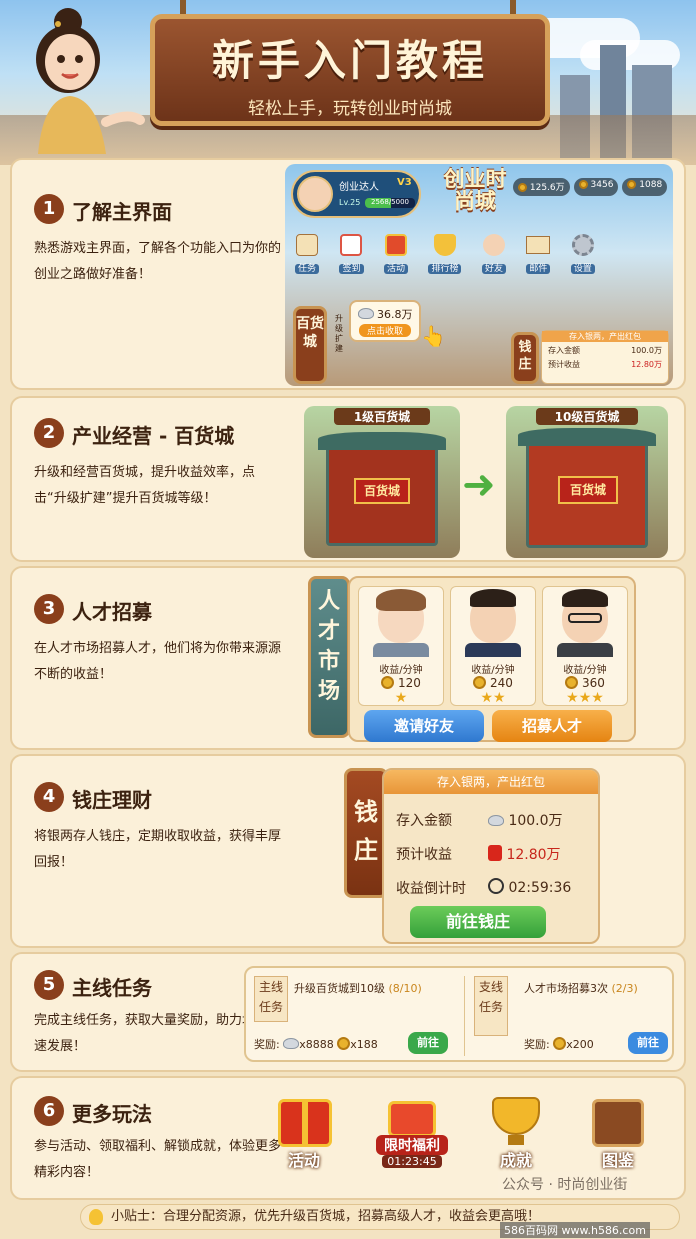 This screenshot has height=1239, width=696. What do you see at coordinates (350, 202) in the screenshot?
I see `player-level: Lv.25` at bounding box center [350, 202].